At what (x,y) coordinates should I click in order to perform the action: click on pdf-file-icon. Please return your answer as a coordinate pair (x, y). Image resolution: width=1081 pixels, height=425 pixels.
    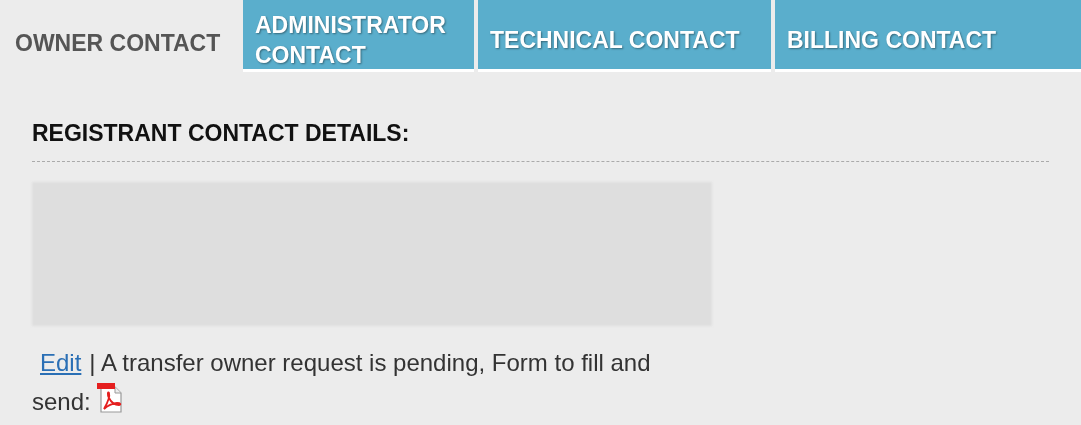
    Looking at the image, I should click on (109, 397).